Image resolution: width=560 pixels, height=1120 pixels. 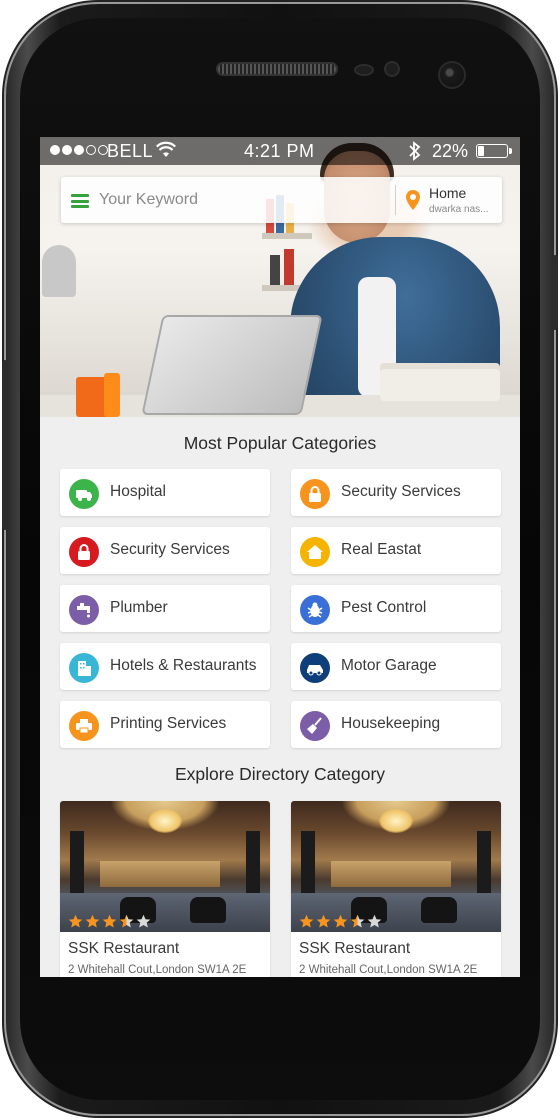 I want to click on light-sensor, so click(x=392, y=69).